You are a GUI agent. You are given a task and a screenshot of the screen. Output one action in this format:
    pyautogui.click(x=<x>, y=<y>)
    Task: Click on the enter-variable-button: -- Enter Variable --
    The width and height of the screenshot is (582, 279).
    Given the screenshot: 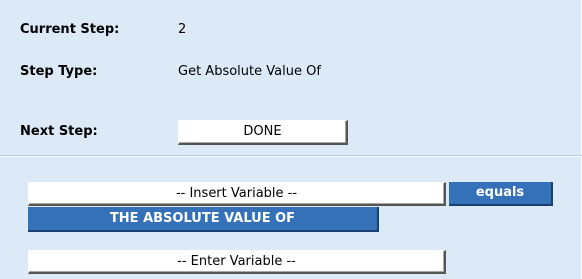 What is the action you would take?
    pyautogui.click(x=237, y=262)
    